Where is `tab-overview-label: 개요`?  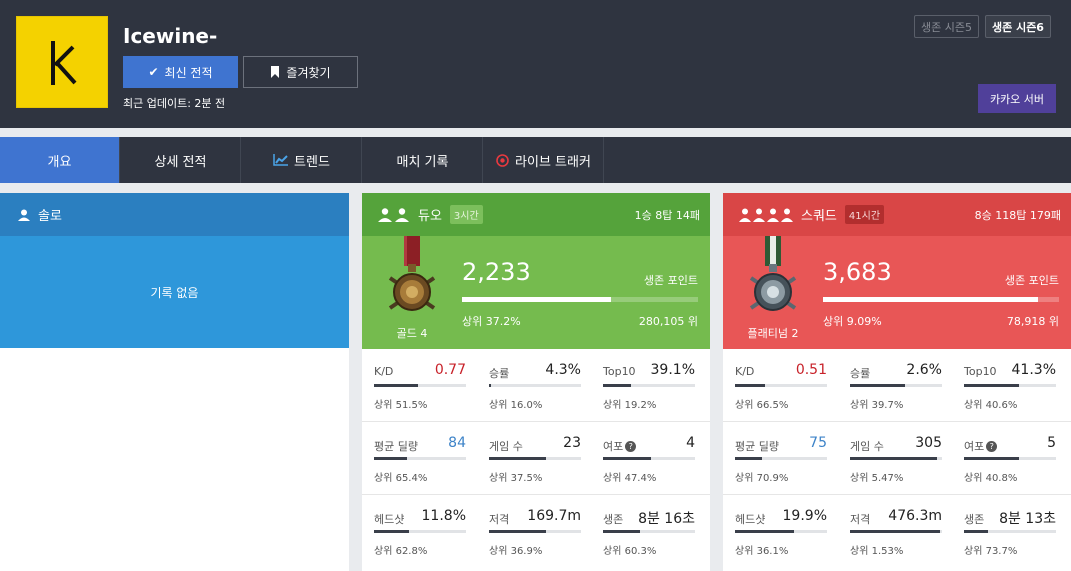
tab-overview-label: 개요 is located at coordinates (59, 162).